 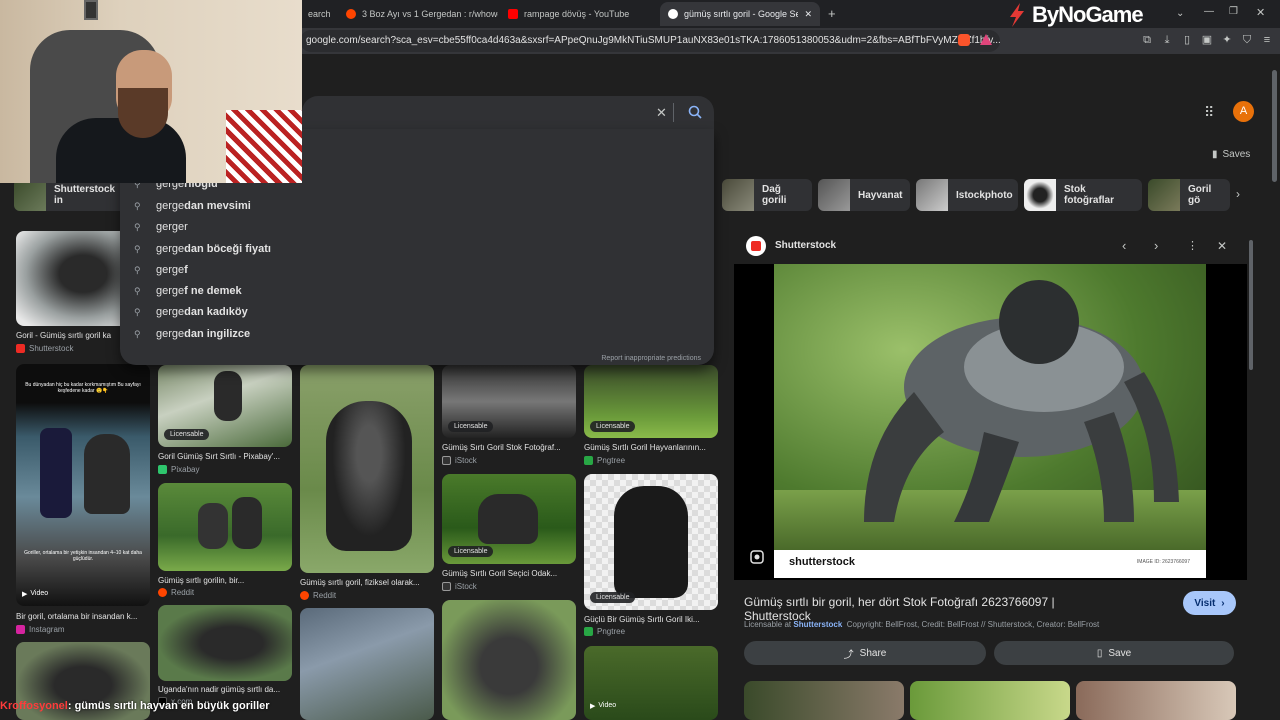 I want to click on chip-label: Goril gö, so click(x=1200, y=195).